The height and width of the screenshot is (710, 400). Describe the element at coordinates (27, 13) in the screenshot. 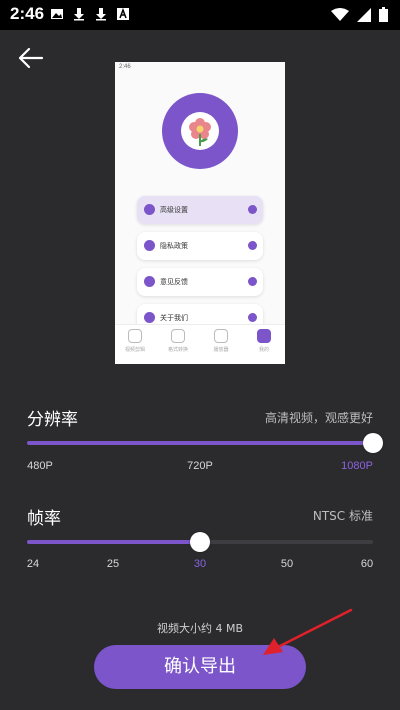

I see `status-time: 2:46` at that location.